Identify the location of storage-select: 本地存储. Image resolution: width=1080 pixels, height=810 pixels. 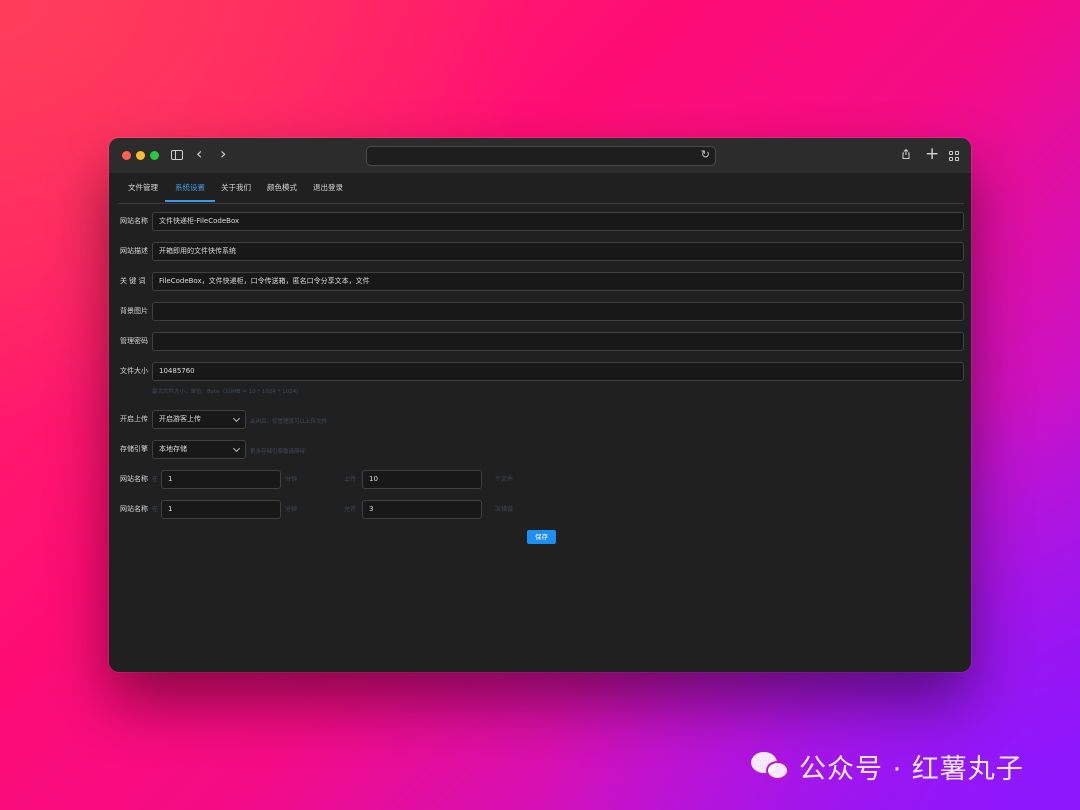
(199, 449).